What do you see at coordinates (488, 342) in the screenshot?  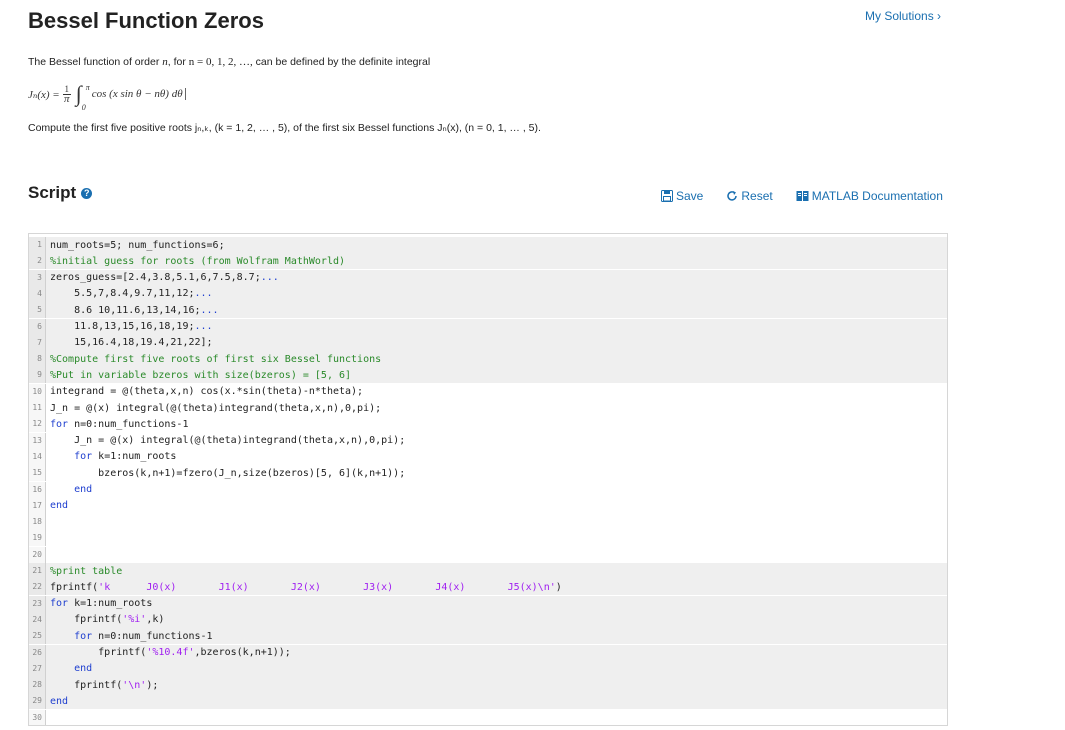 I see `code-line: 7 15,16.4,18,19.4,21,22];` at bounding box center [488, 342].